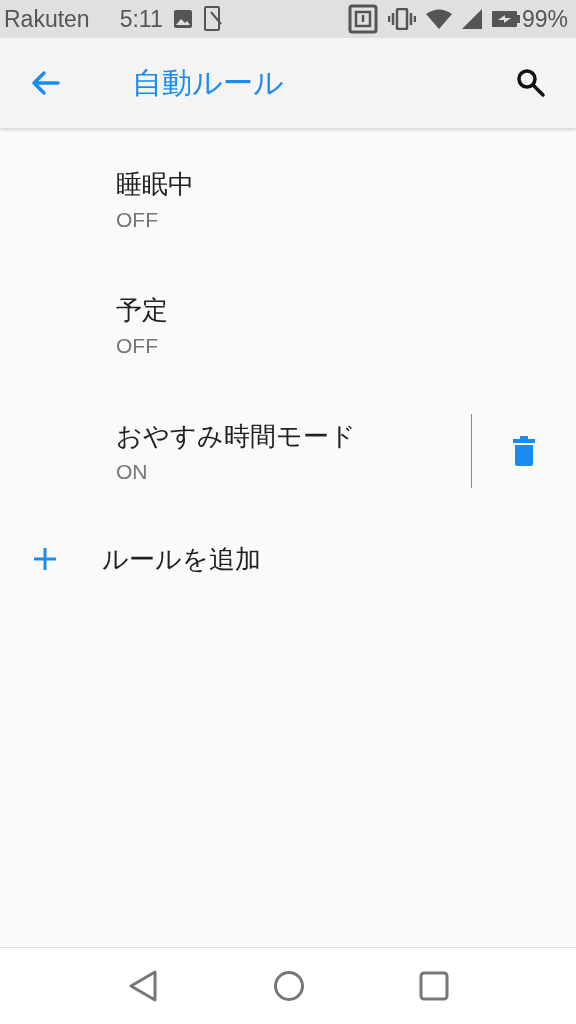 The height and width of the screenshot is (1024, 576). I want to click on battery-level: 99%, so click(544, 19).